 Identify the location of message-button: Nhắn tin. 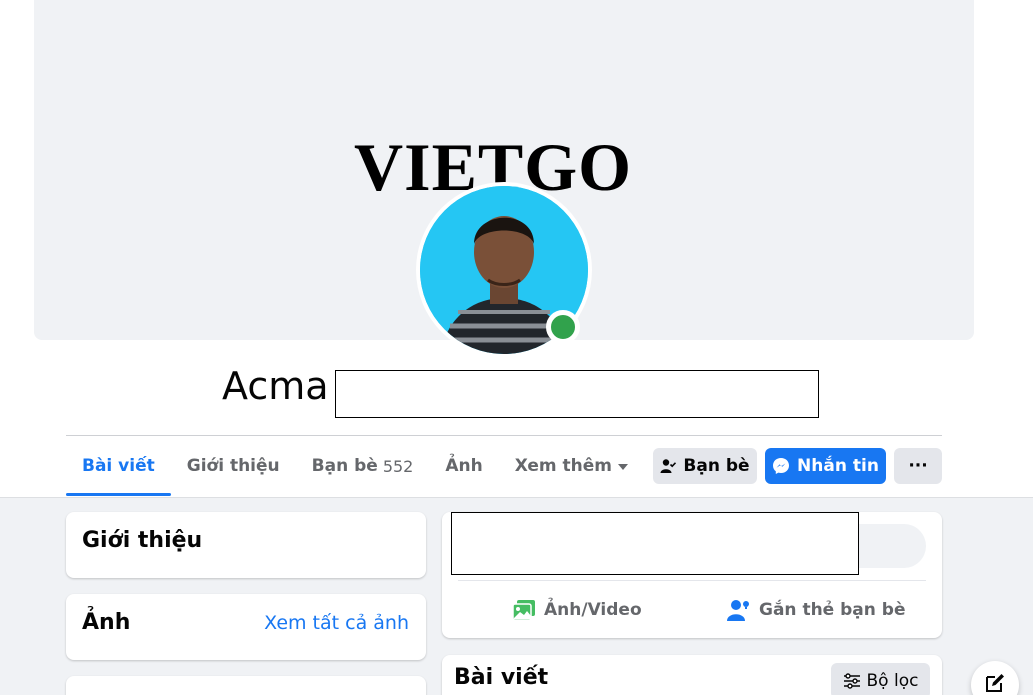
(825, 466).